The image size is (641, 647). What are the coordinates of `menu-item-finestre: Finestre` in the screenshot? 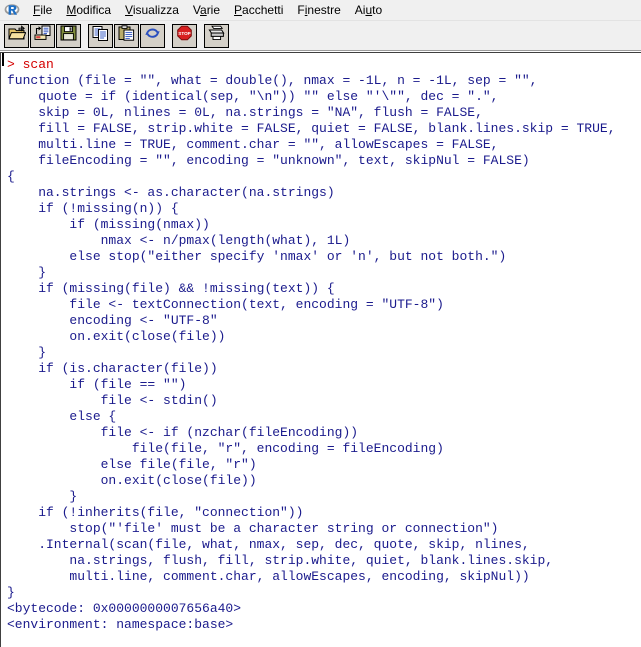 It's located at (318, 10).